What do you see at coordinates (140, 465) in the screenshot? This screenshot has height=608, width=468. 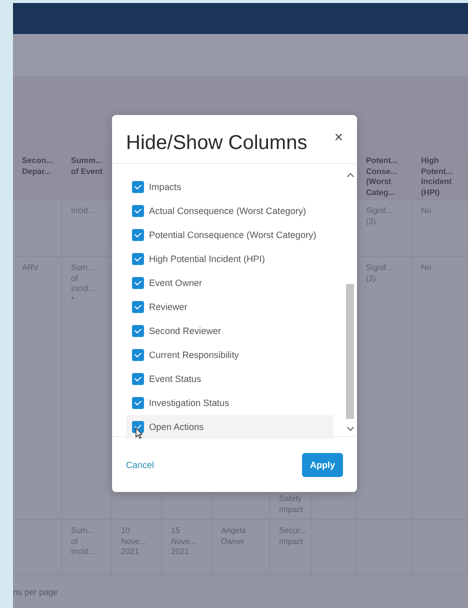 I see `cancel-button: Cancel` at bounding box center [140, 465].